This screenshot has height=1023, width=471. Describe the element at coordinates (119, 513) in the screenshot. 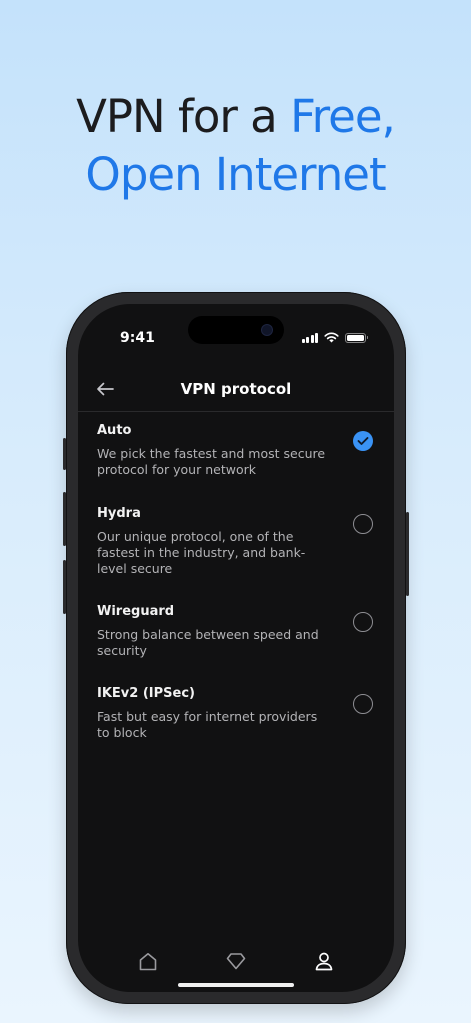

I see `option-name: Hydra` at that location.